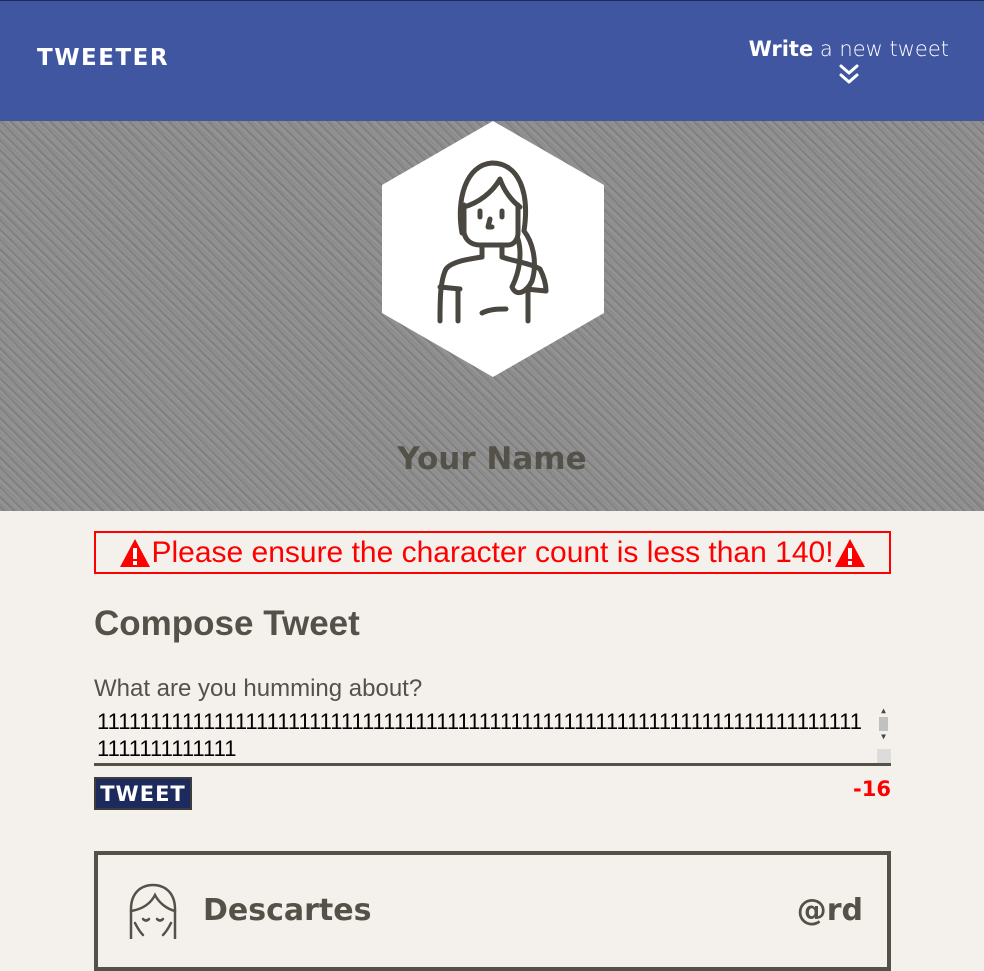  I want to click on woman-avatar-icon, so click(493, 249).